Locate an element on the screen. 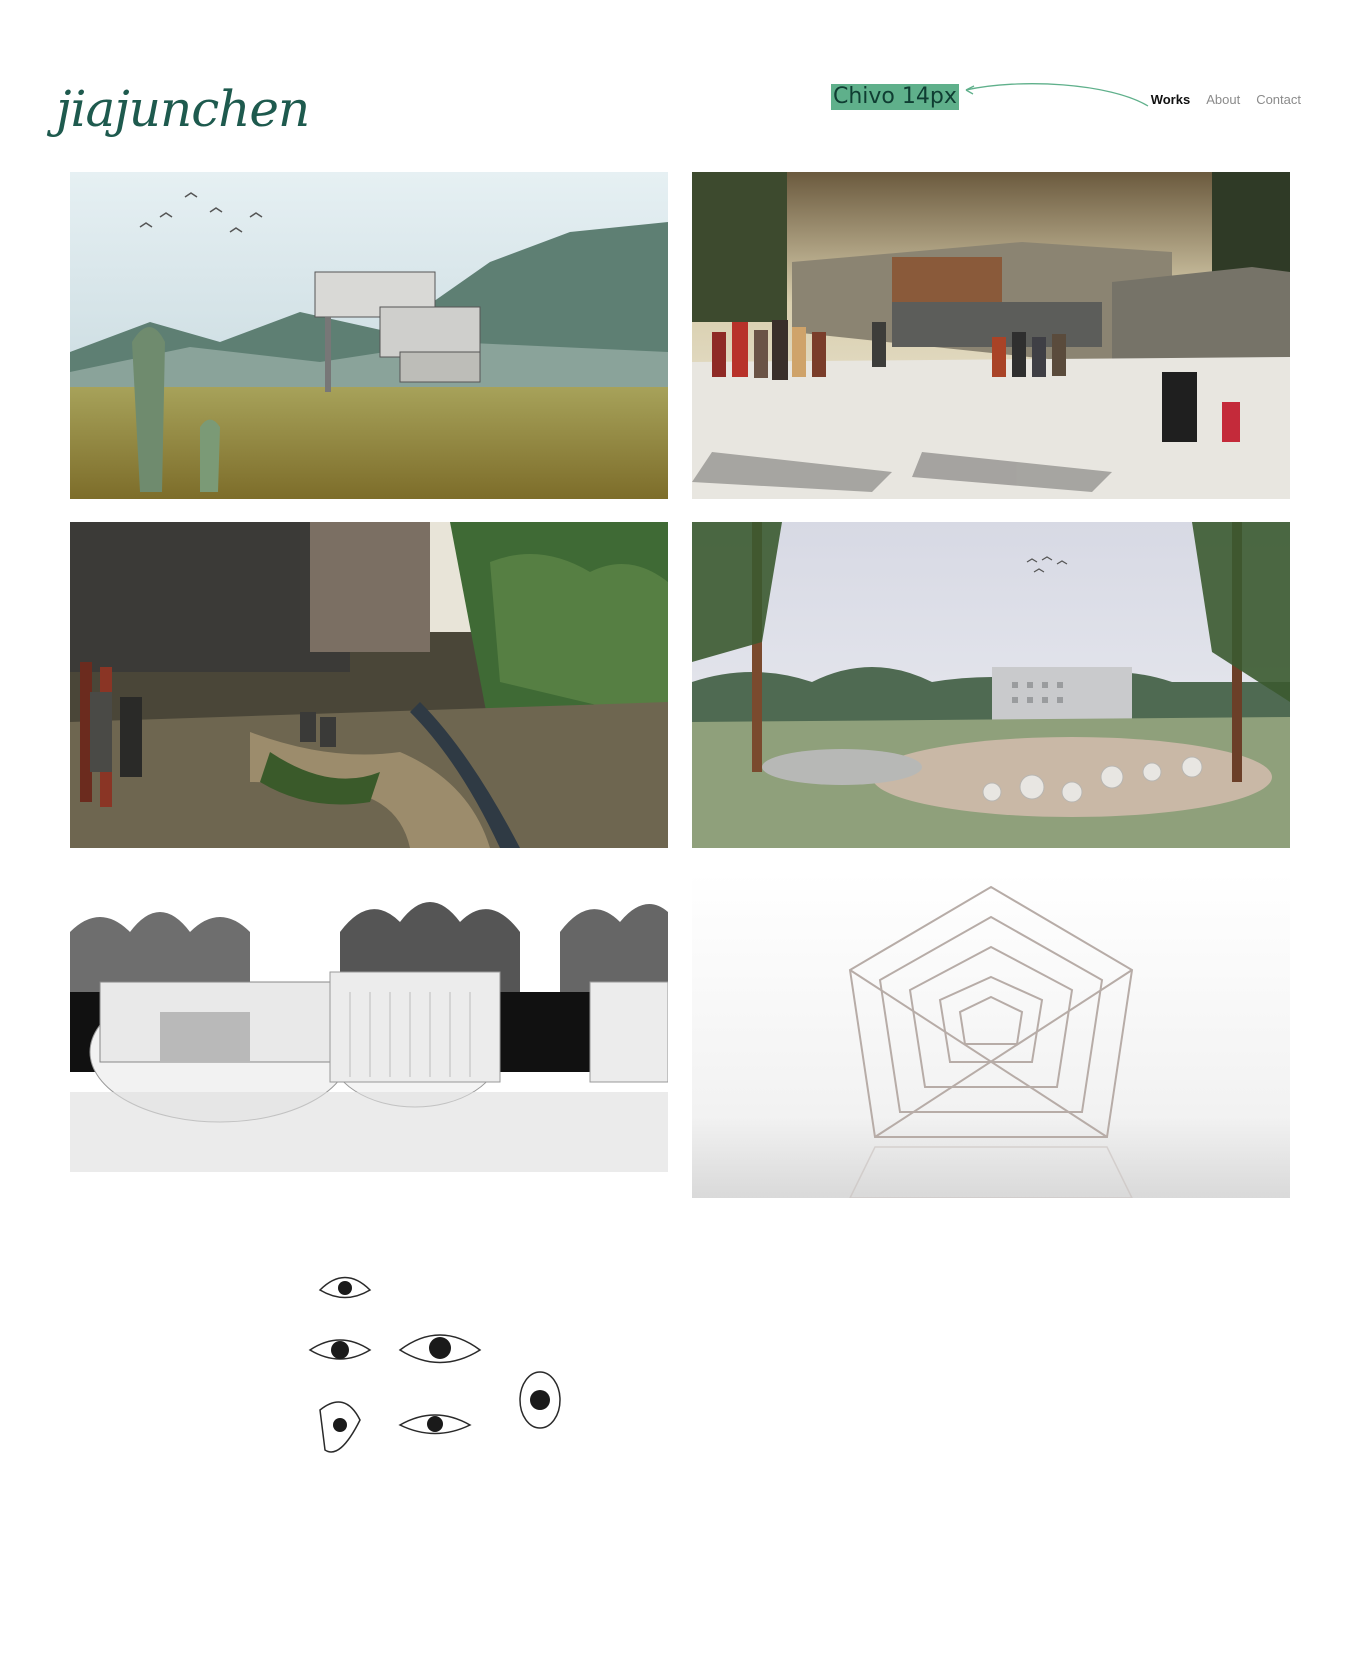 The width and height of the screenshot is (1361, 1659). project-tile-plaza-crowd is located at coordinates (991, 335).